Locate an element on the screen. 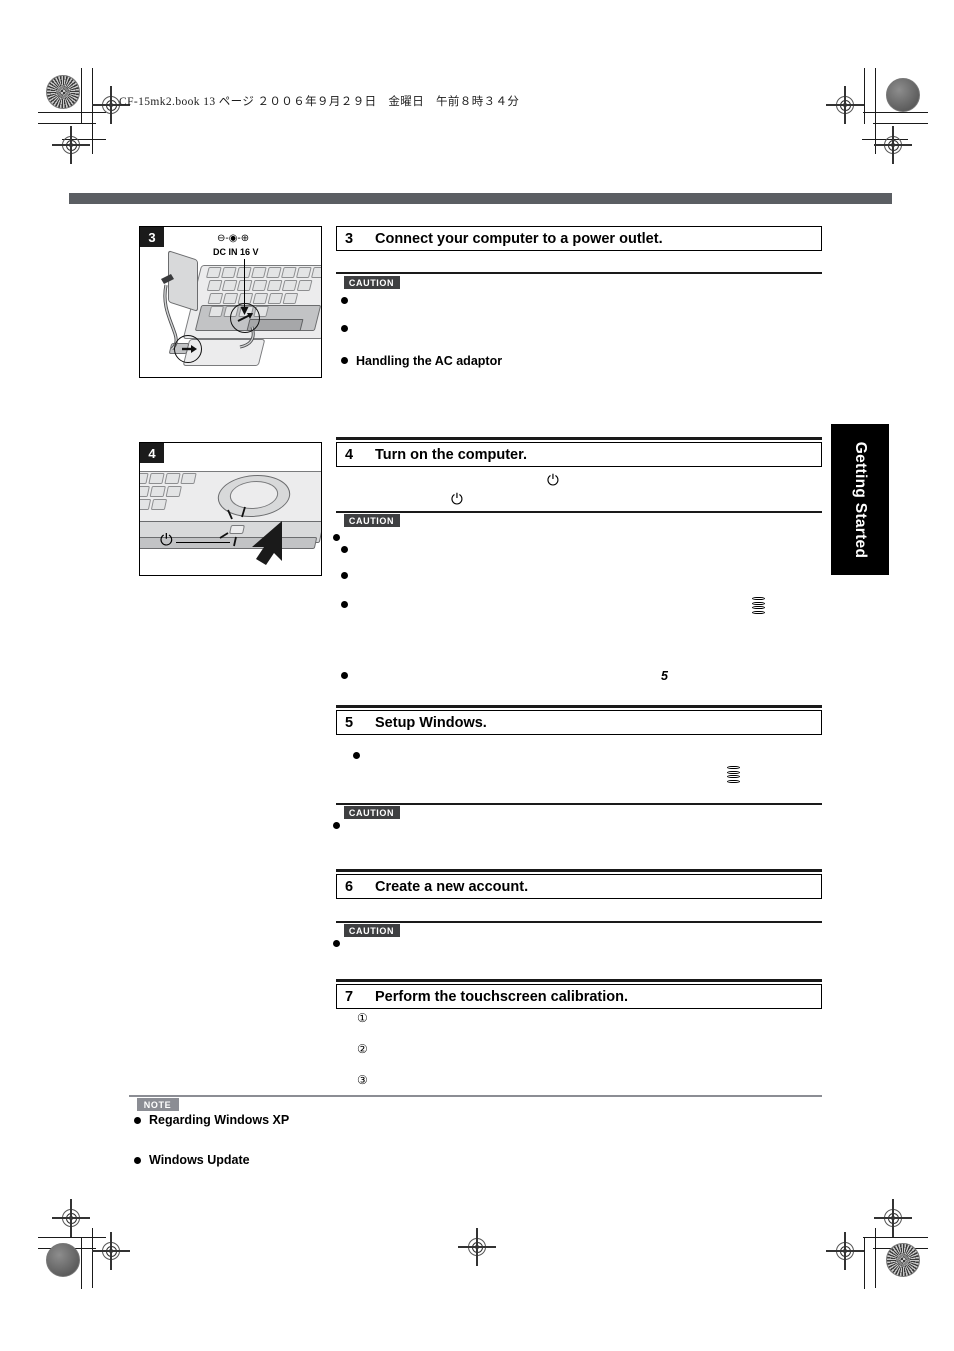 The height and width of the screenshot is (1351, 954). step-7-title-bar: 7 Perform the touchscreen calibration. is located at coordinates (579, 996).